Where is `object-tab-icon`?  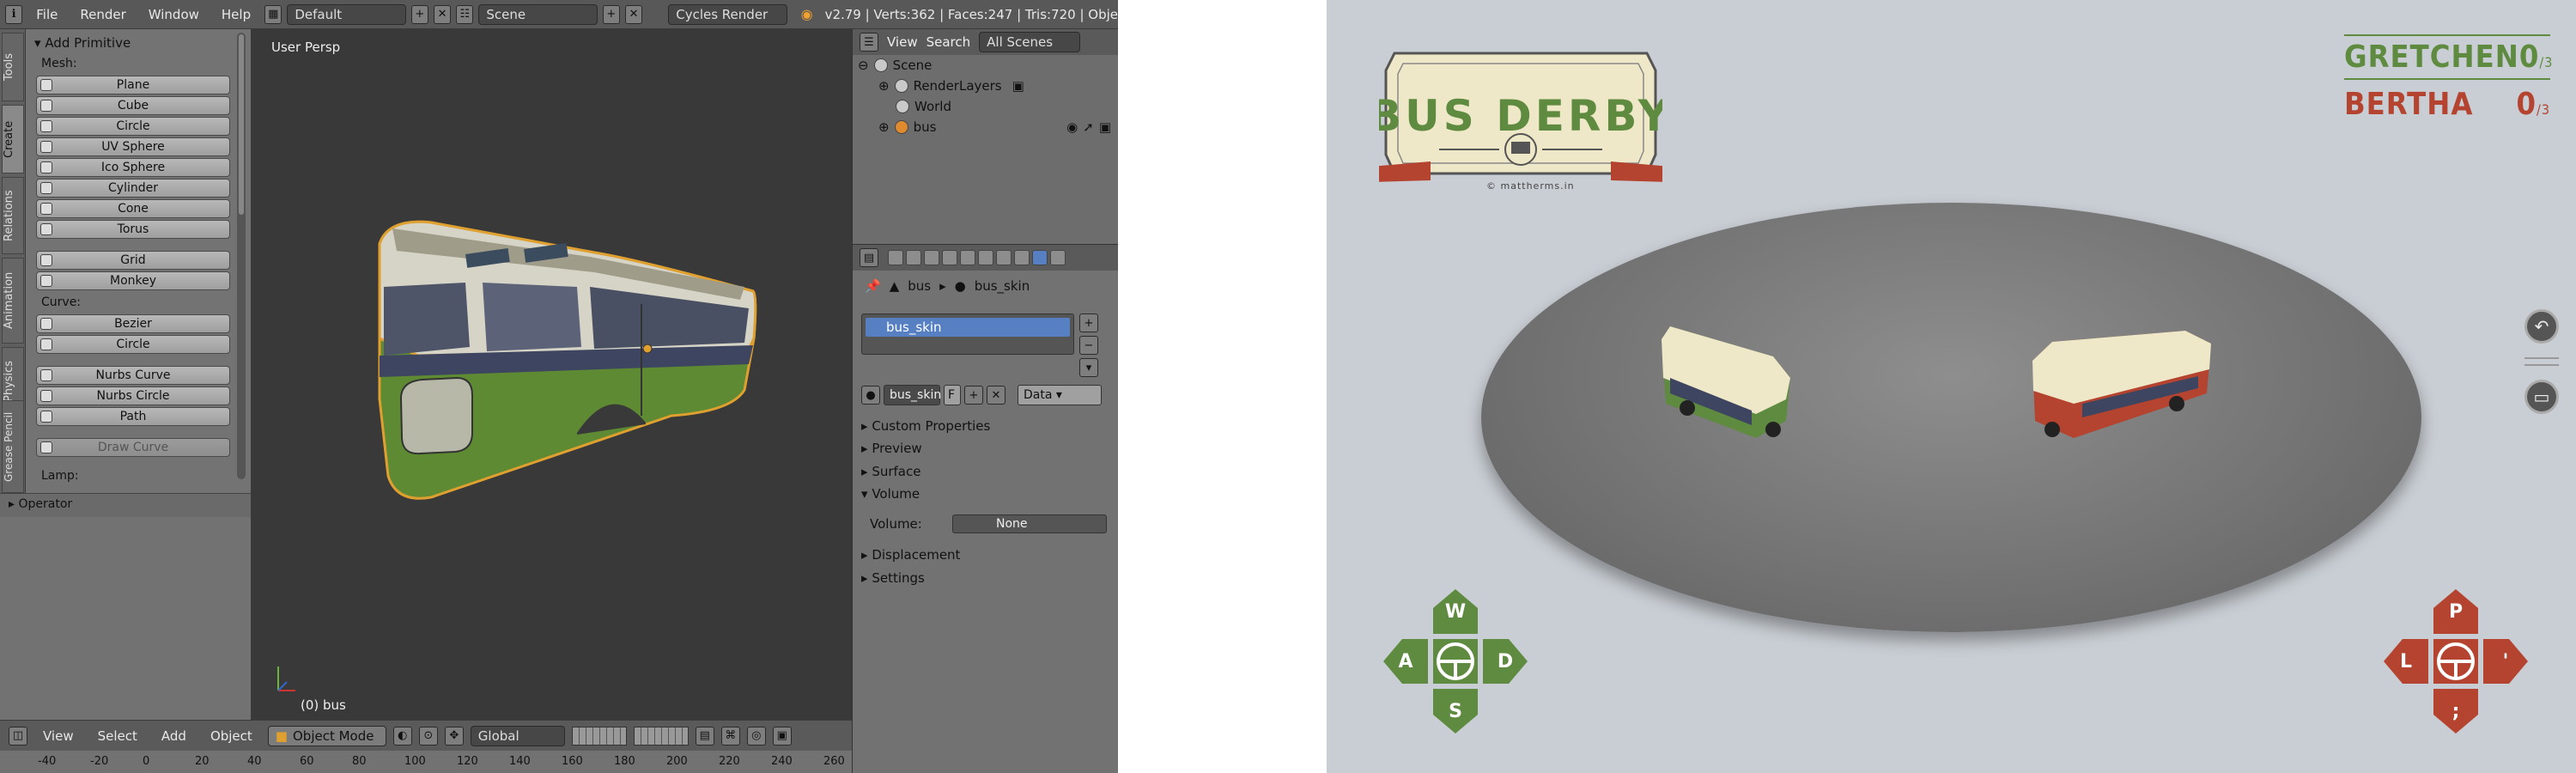 object-tab-icon is located at coordinates (968, 257).